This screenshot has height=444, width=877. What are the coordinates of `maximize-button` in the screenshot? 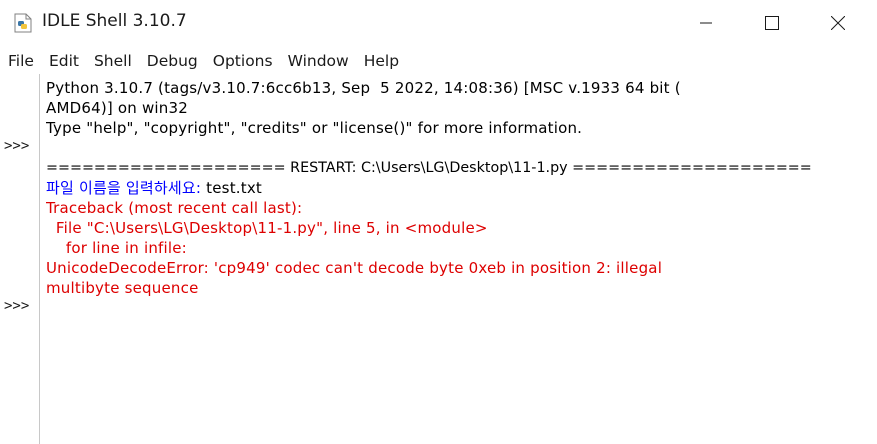 It's located at (772, 23).